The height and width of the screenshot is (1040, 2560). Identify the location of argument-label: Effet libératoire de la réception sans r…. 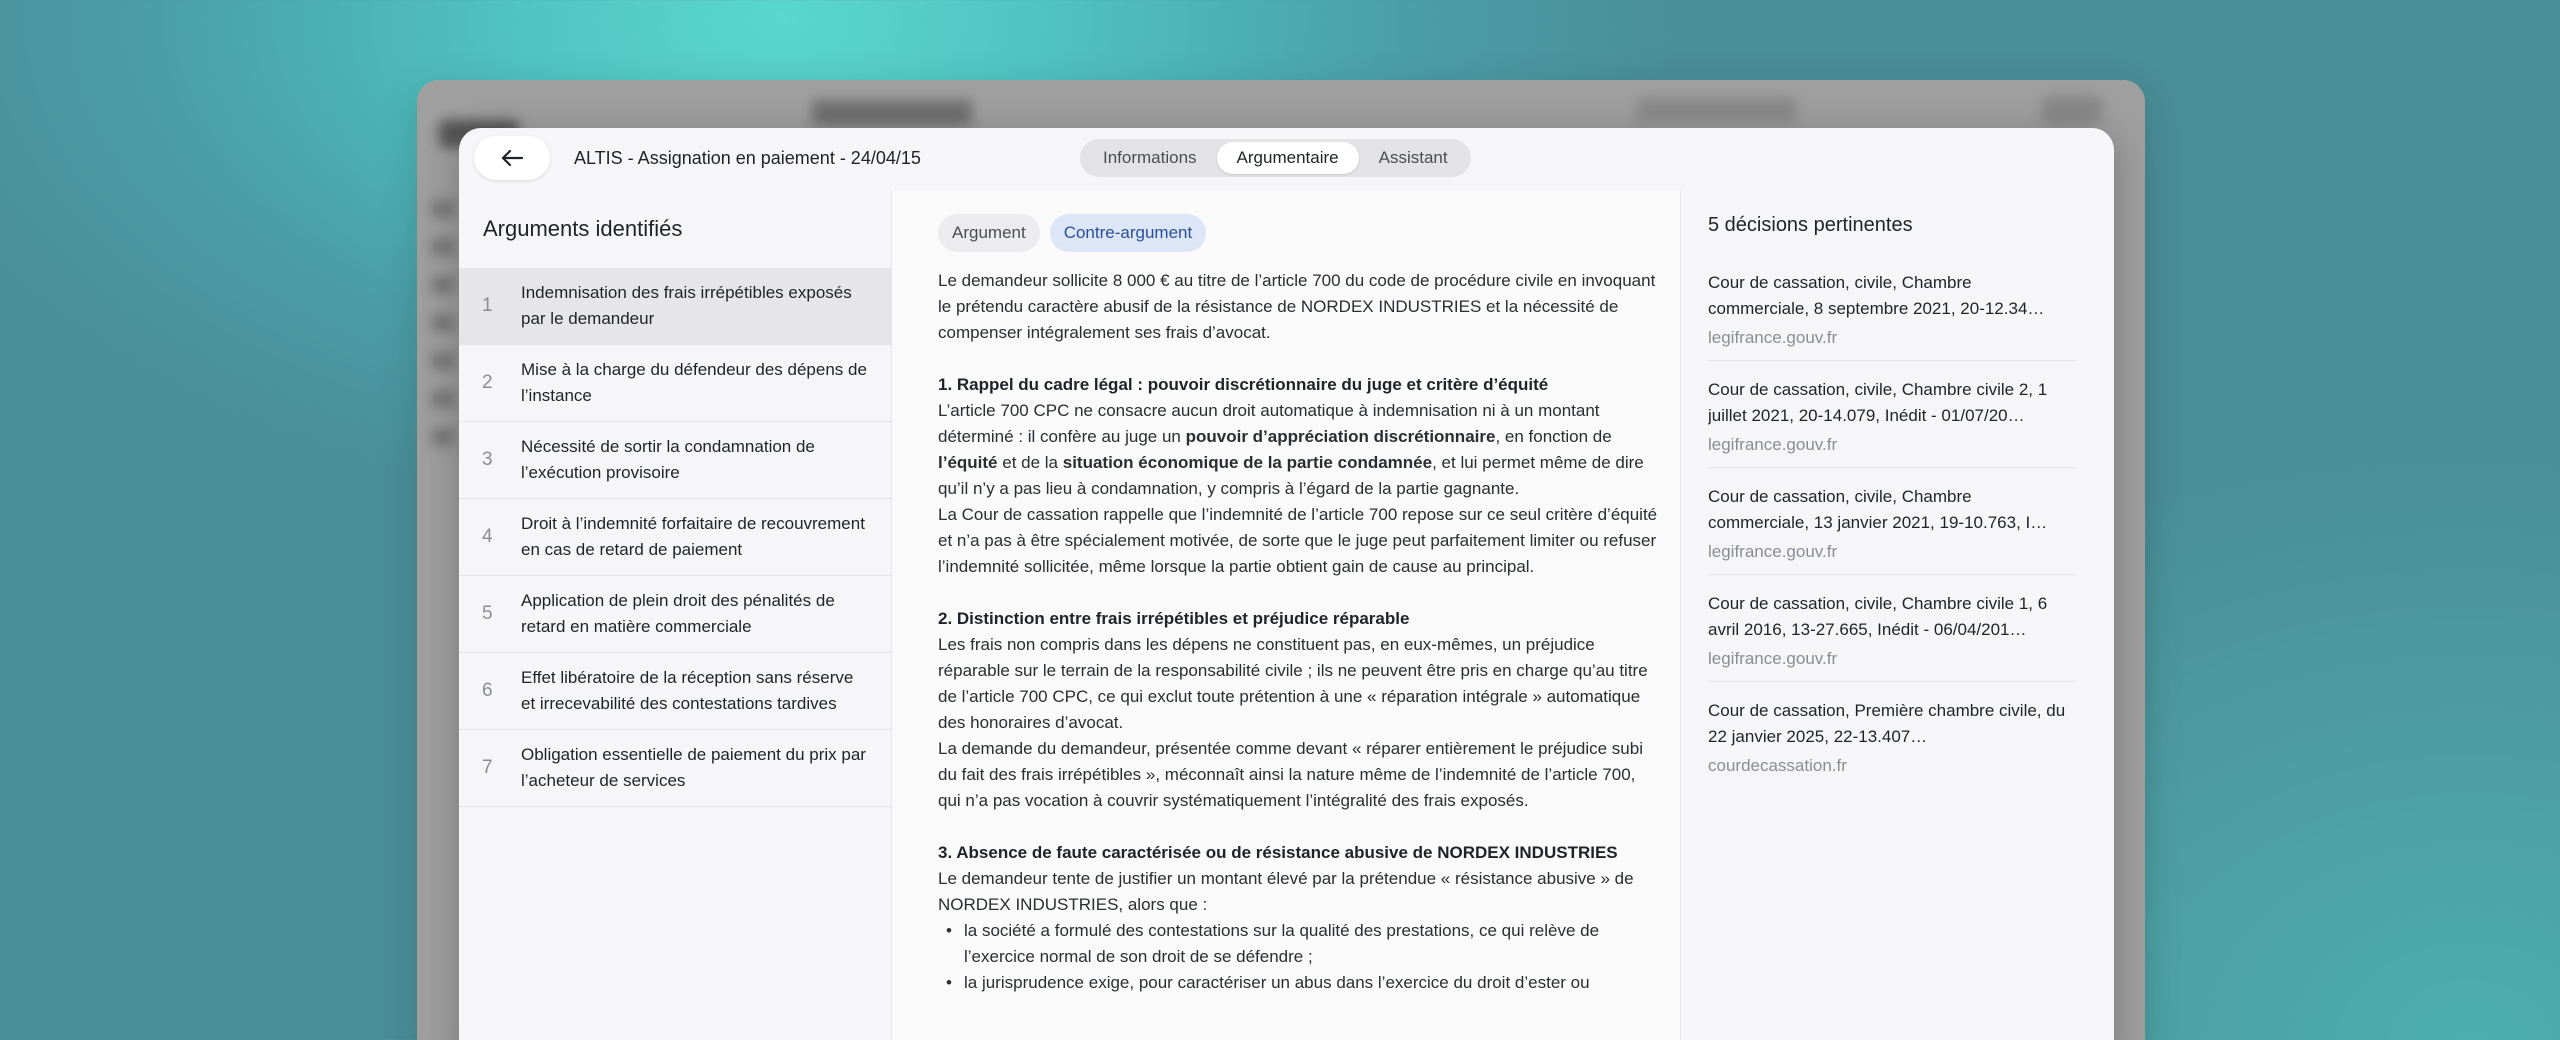
(687, 690).